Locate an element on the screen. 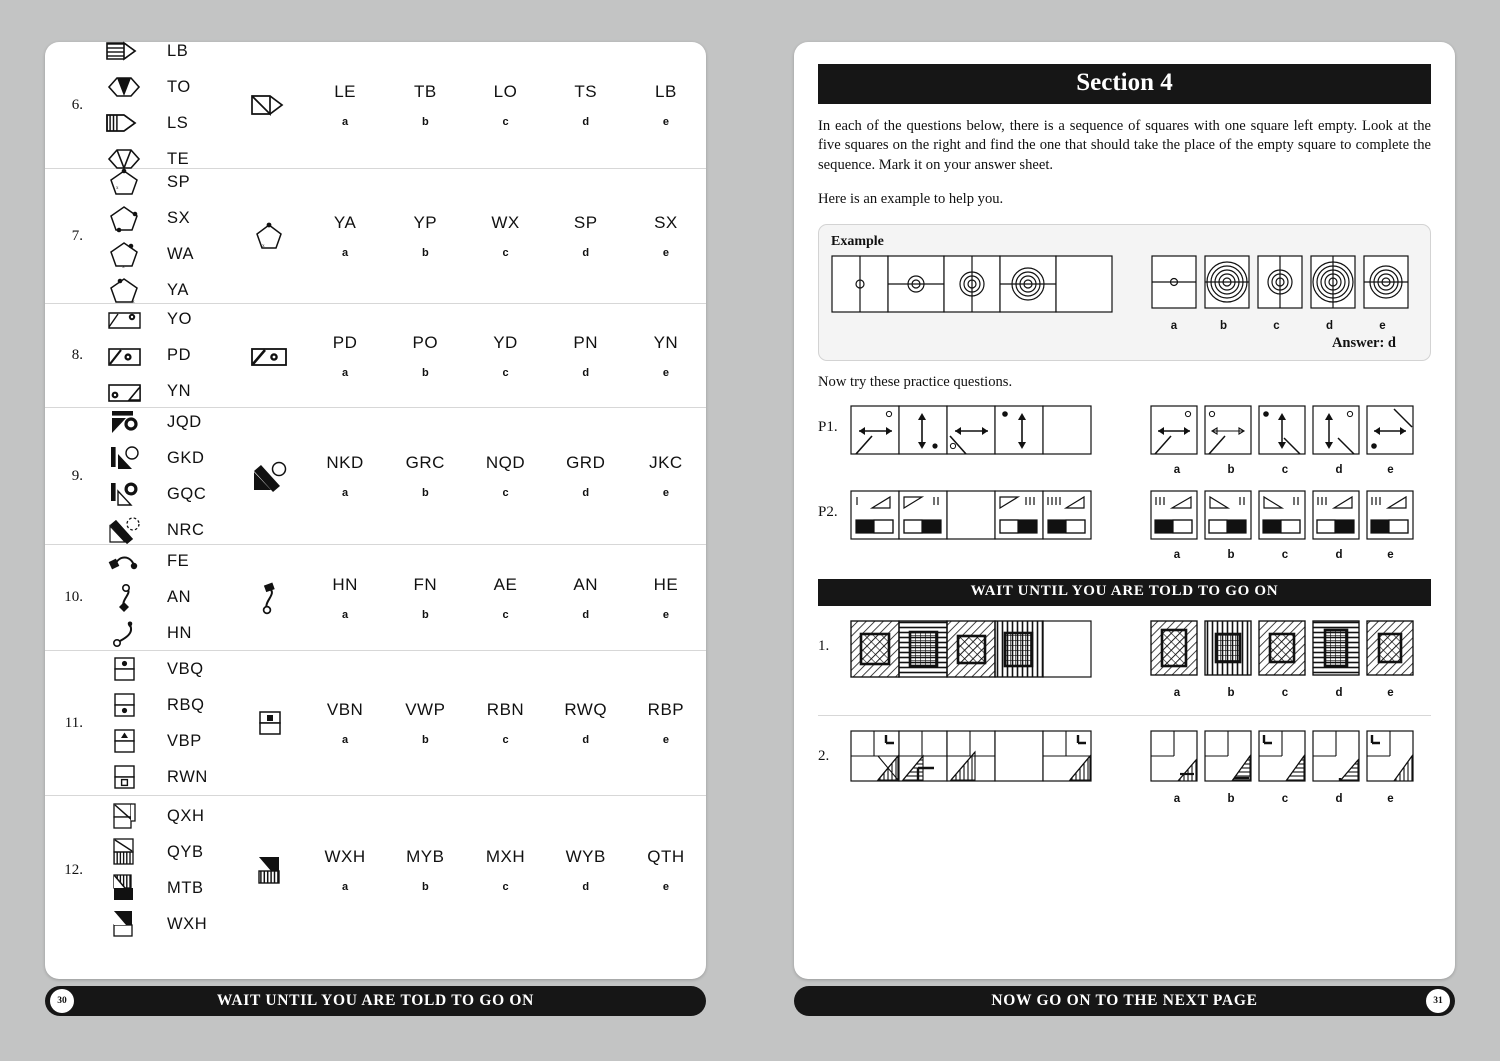 This screenshot has height=1061, width=1500. right-footer-text: NOW GO ON TO THE NEXT PAGE is located at coordinates (1124, 1000).